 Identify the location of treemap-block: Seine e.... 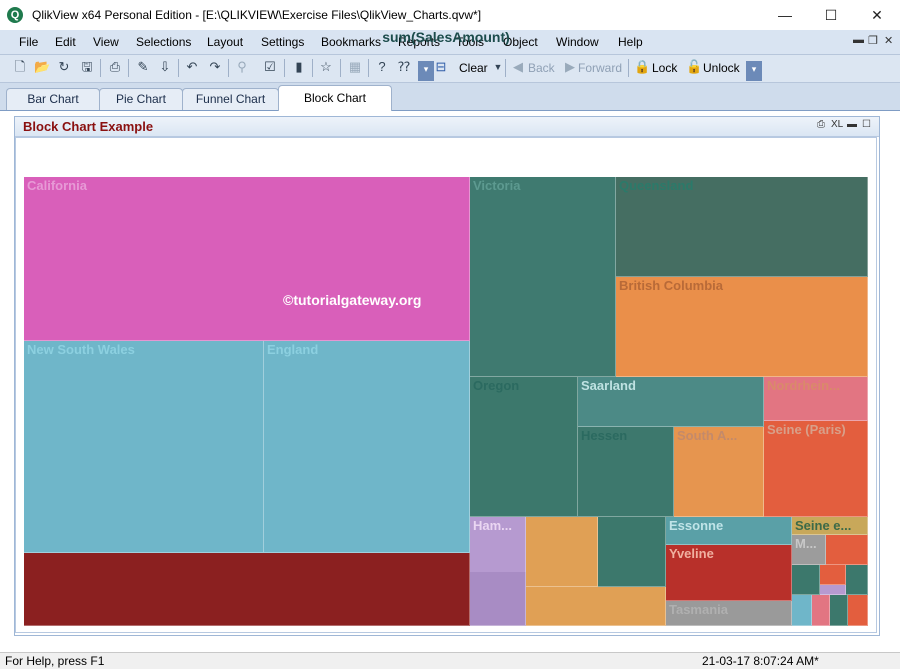
(830, 526).